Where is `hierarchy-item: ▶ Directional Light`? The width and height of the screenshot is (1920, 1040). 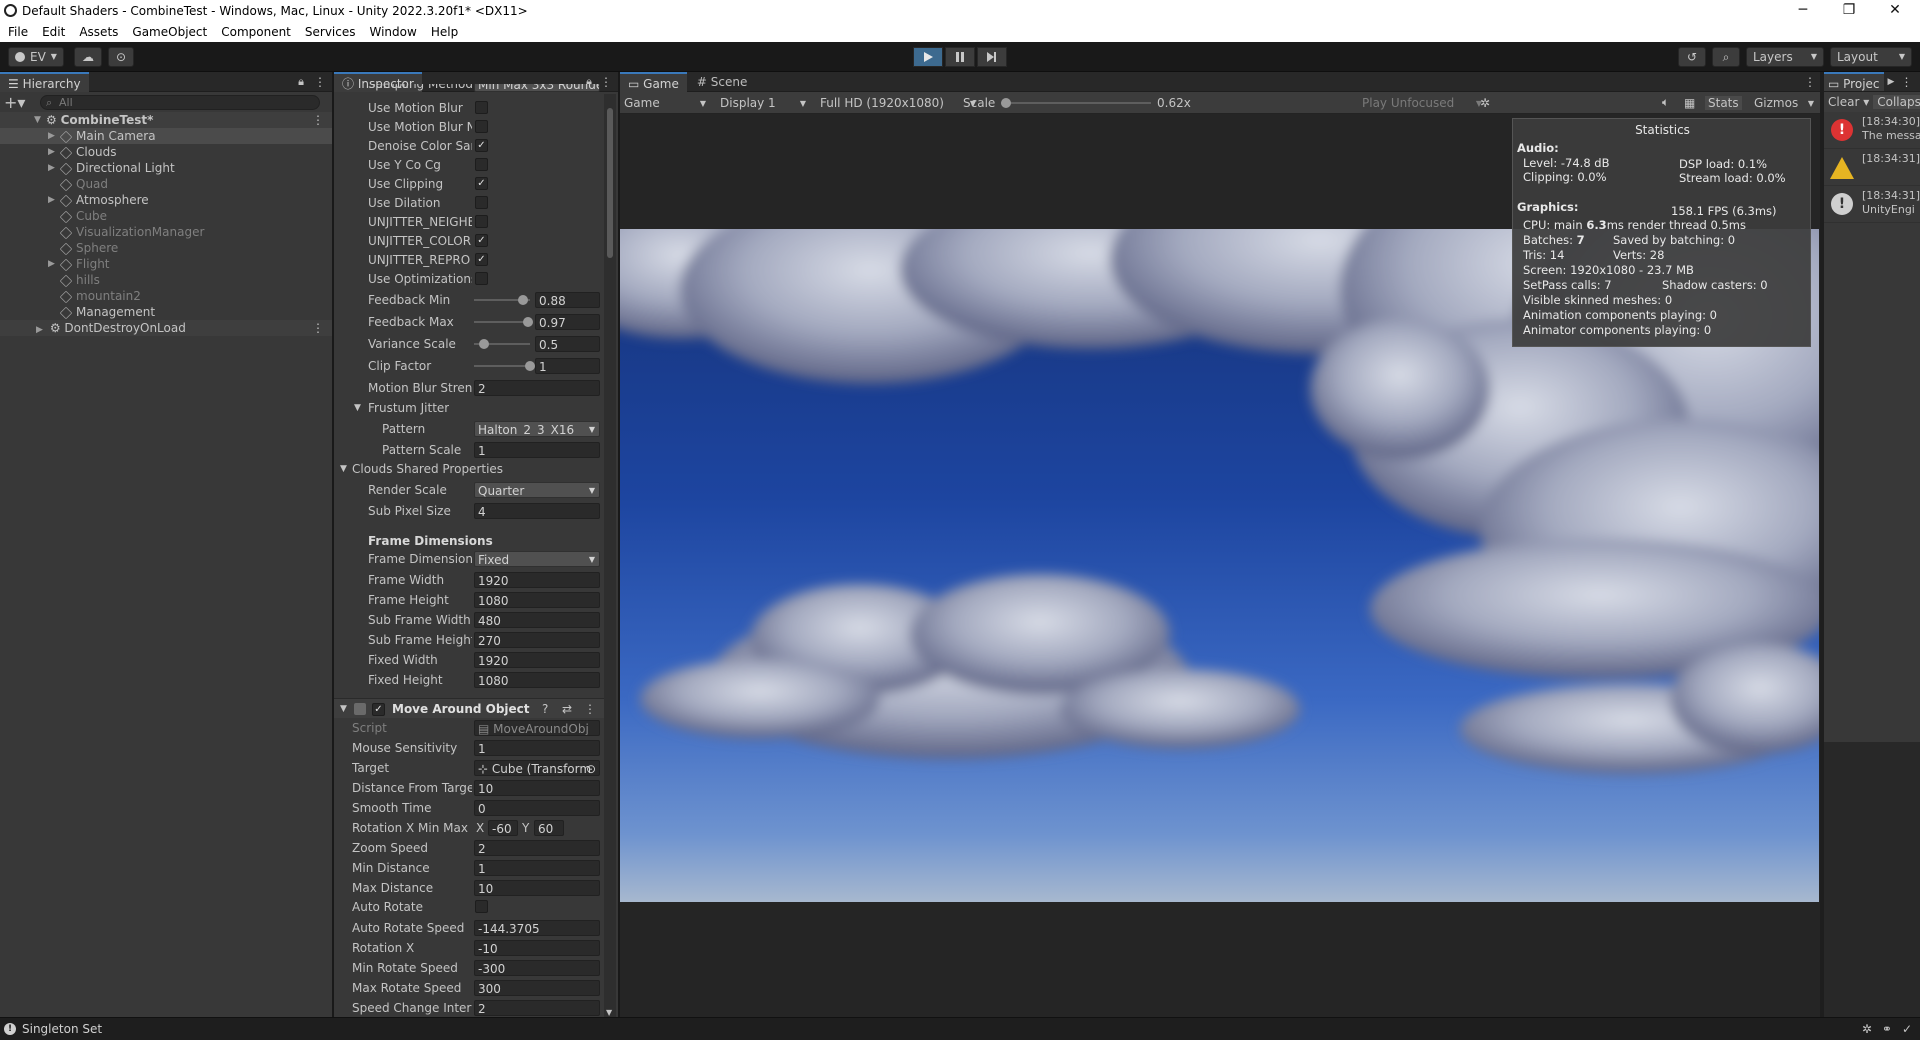 hierarchy-item: ▶ Directional Light is located at coordinates (166, 168).